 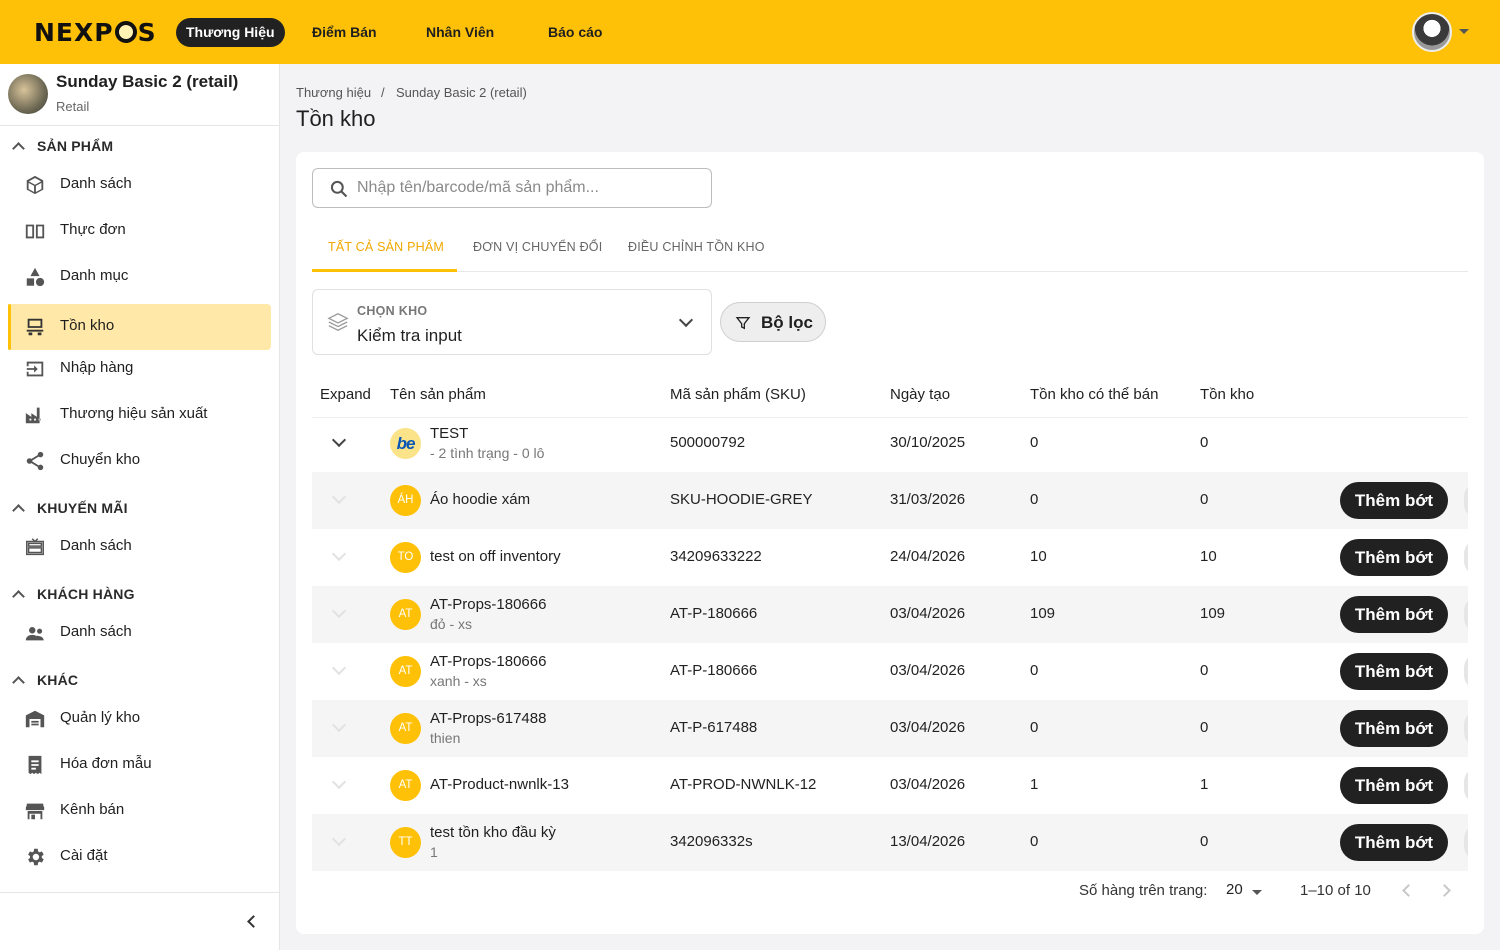 What do you see at coordinates (527, 188) in the screenshot?
I see `search-input` at bounding box center [527, 188].